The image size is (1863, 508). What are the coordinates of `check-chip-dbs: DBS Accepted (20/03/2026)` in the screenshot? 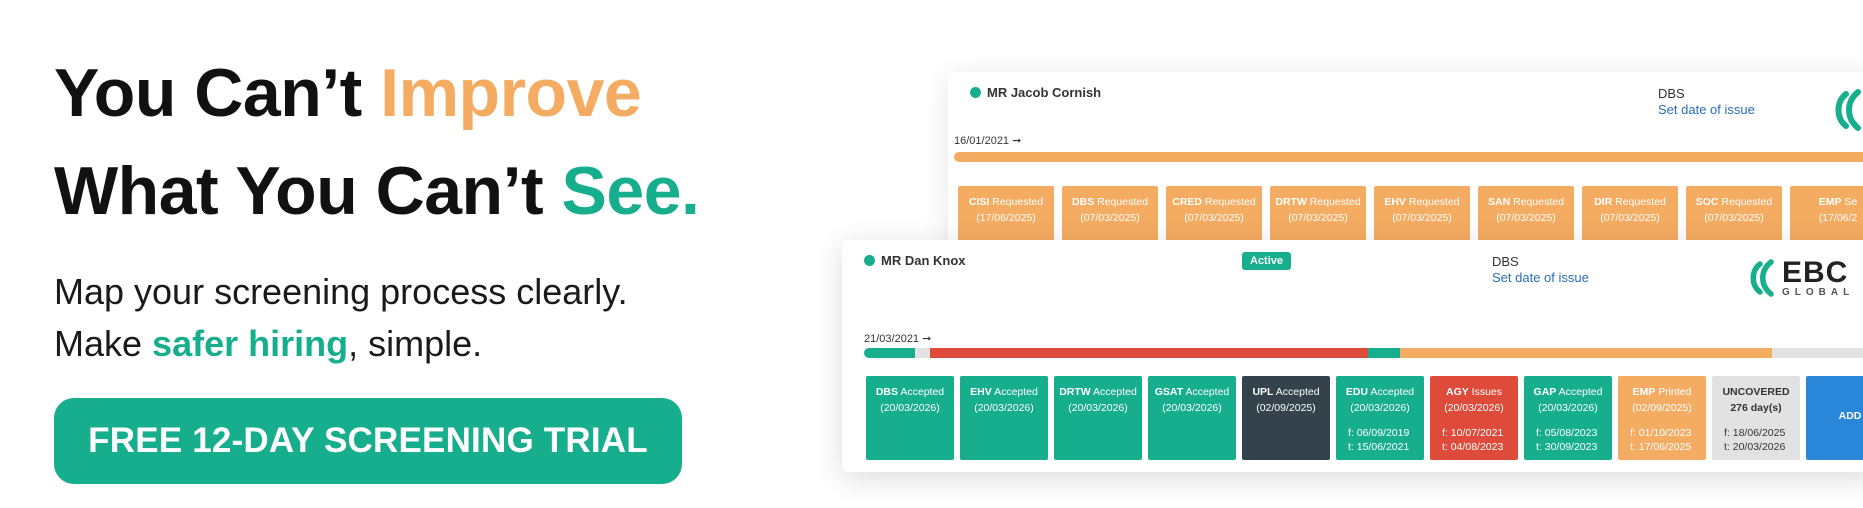 It's located at (910, 418).